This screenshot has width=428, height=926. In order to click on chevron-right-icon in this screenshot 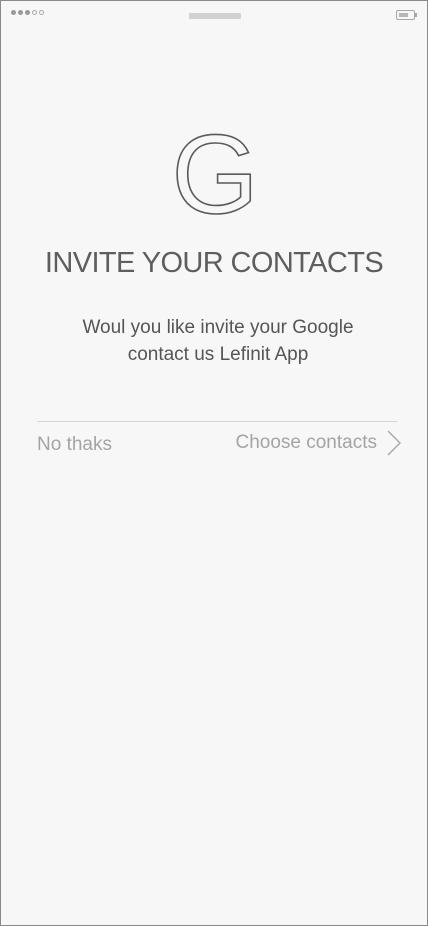, I will do `click(394, 443)`.